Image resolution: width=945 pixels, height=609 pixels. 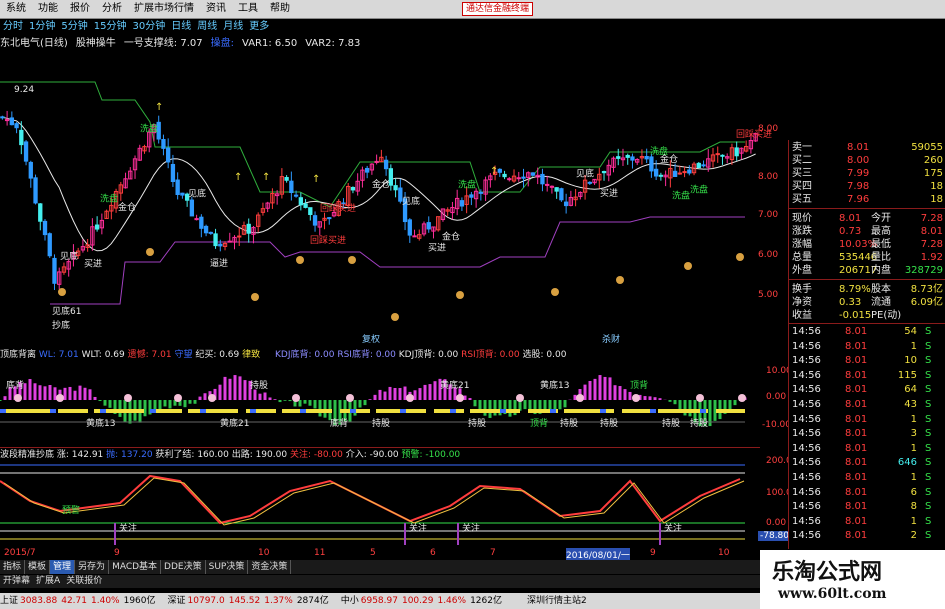 What do you see at coordinates (867, 332) in the screenshot?
I see `tick-row: 14:56 8.01 54 S` at bounding box center [867, 332].